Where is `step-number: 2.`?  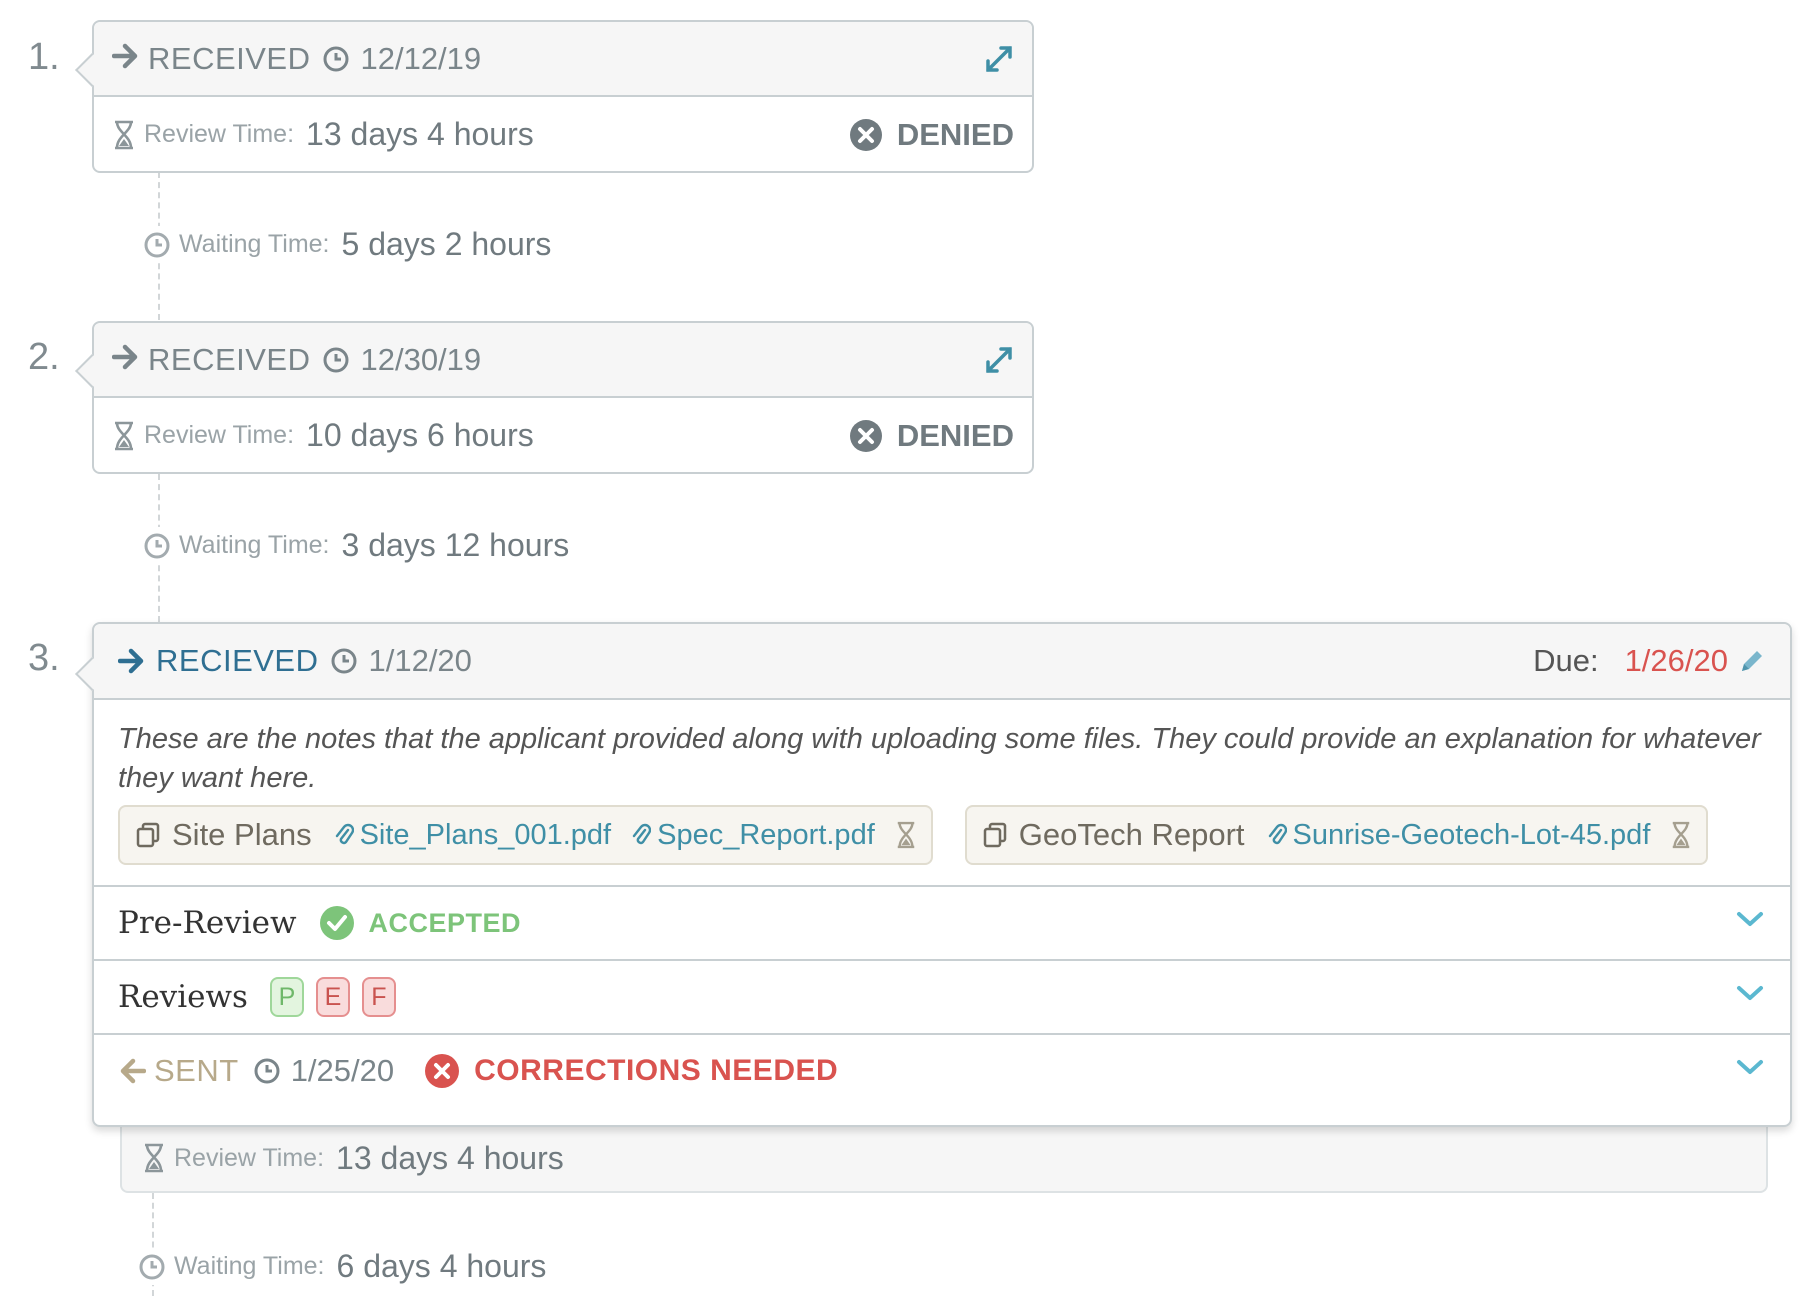 step-number: 2. is located at coordinates (44, 357).